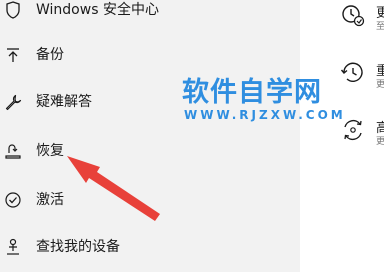 The height and width of the screenshot is (272, 384). Describe the element at coordinates (78, 247) in the screenshot. I see `sidebar-item-label: 查找我的设备` at that location.